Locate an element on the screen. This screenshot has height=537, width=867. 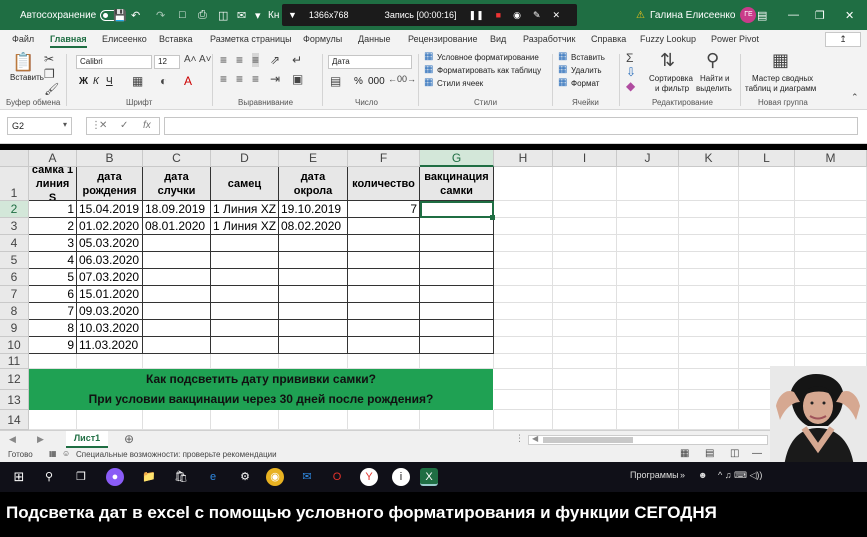
table-cell-a: 2 is located at coordinates (53, 226).